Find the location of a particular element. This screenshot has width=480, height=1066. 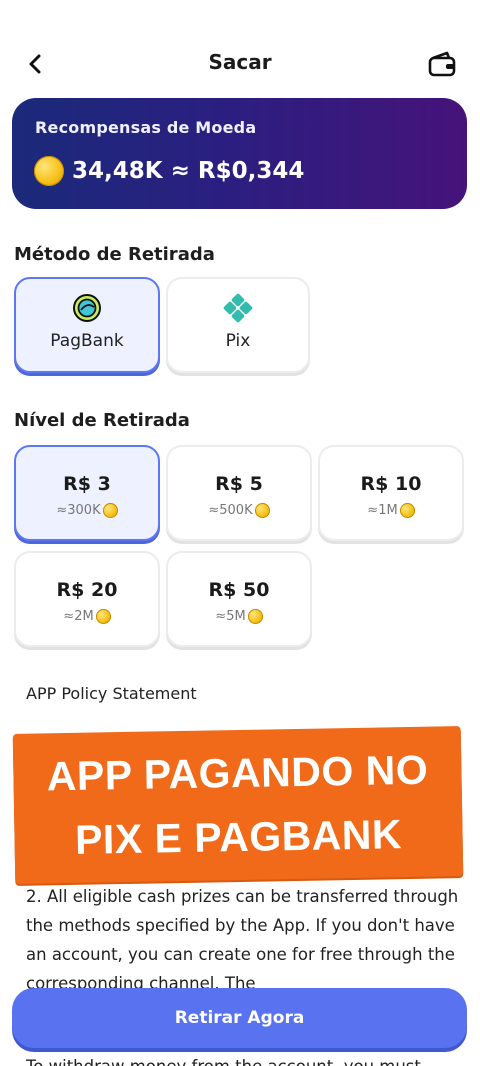

level-coins: ≈1M is located at coordinates (391, 510).